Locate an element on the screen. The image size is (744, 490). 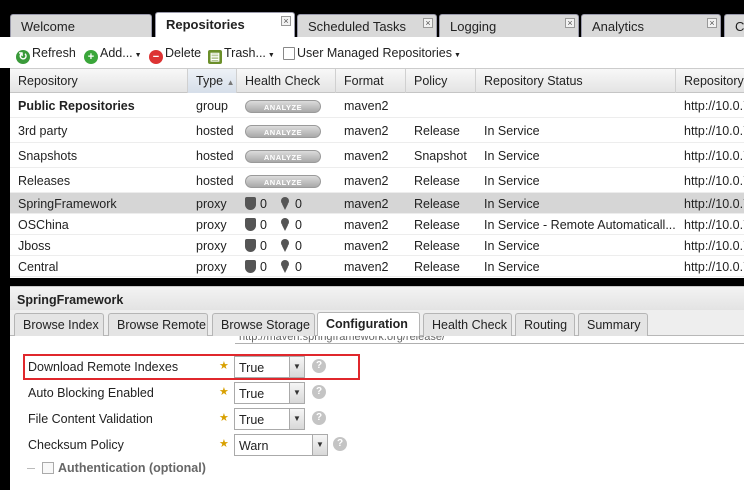
column-header-type: Type ▲ is located at coordinates (212, 81).